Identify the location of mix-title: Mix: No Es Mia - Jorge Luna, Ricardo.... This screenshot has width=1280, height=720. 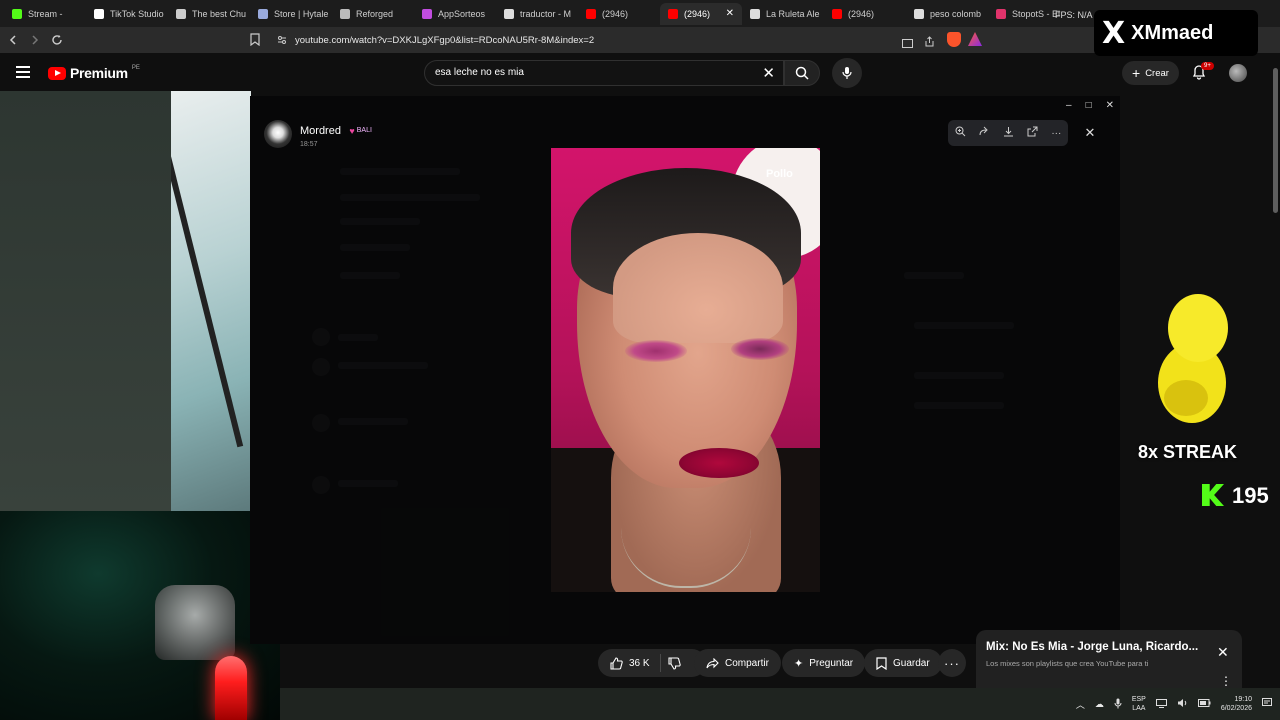
(1092, 647).